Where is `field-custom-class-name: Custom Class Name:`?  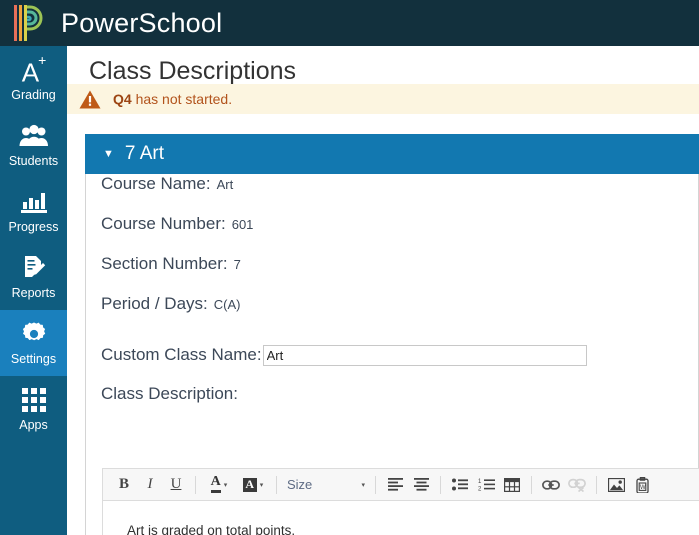
field-custom-class-name: Custom Class Name: is located at coordinates (392, 355).